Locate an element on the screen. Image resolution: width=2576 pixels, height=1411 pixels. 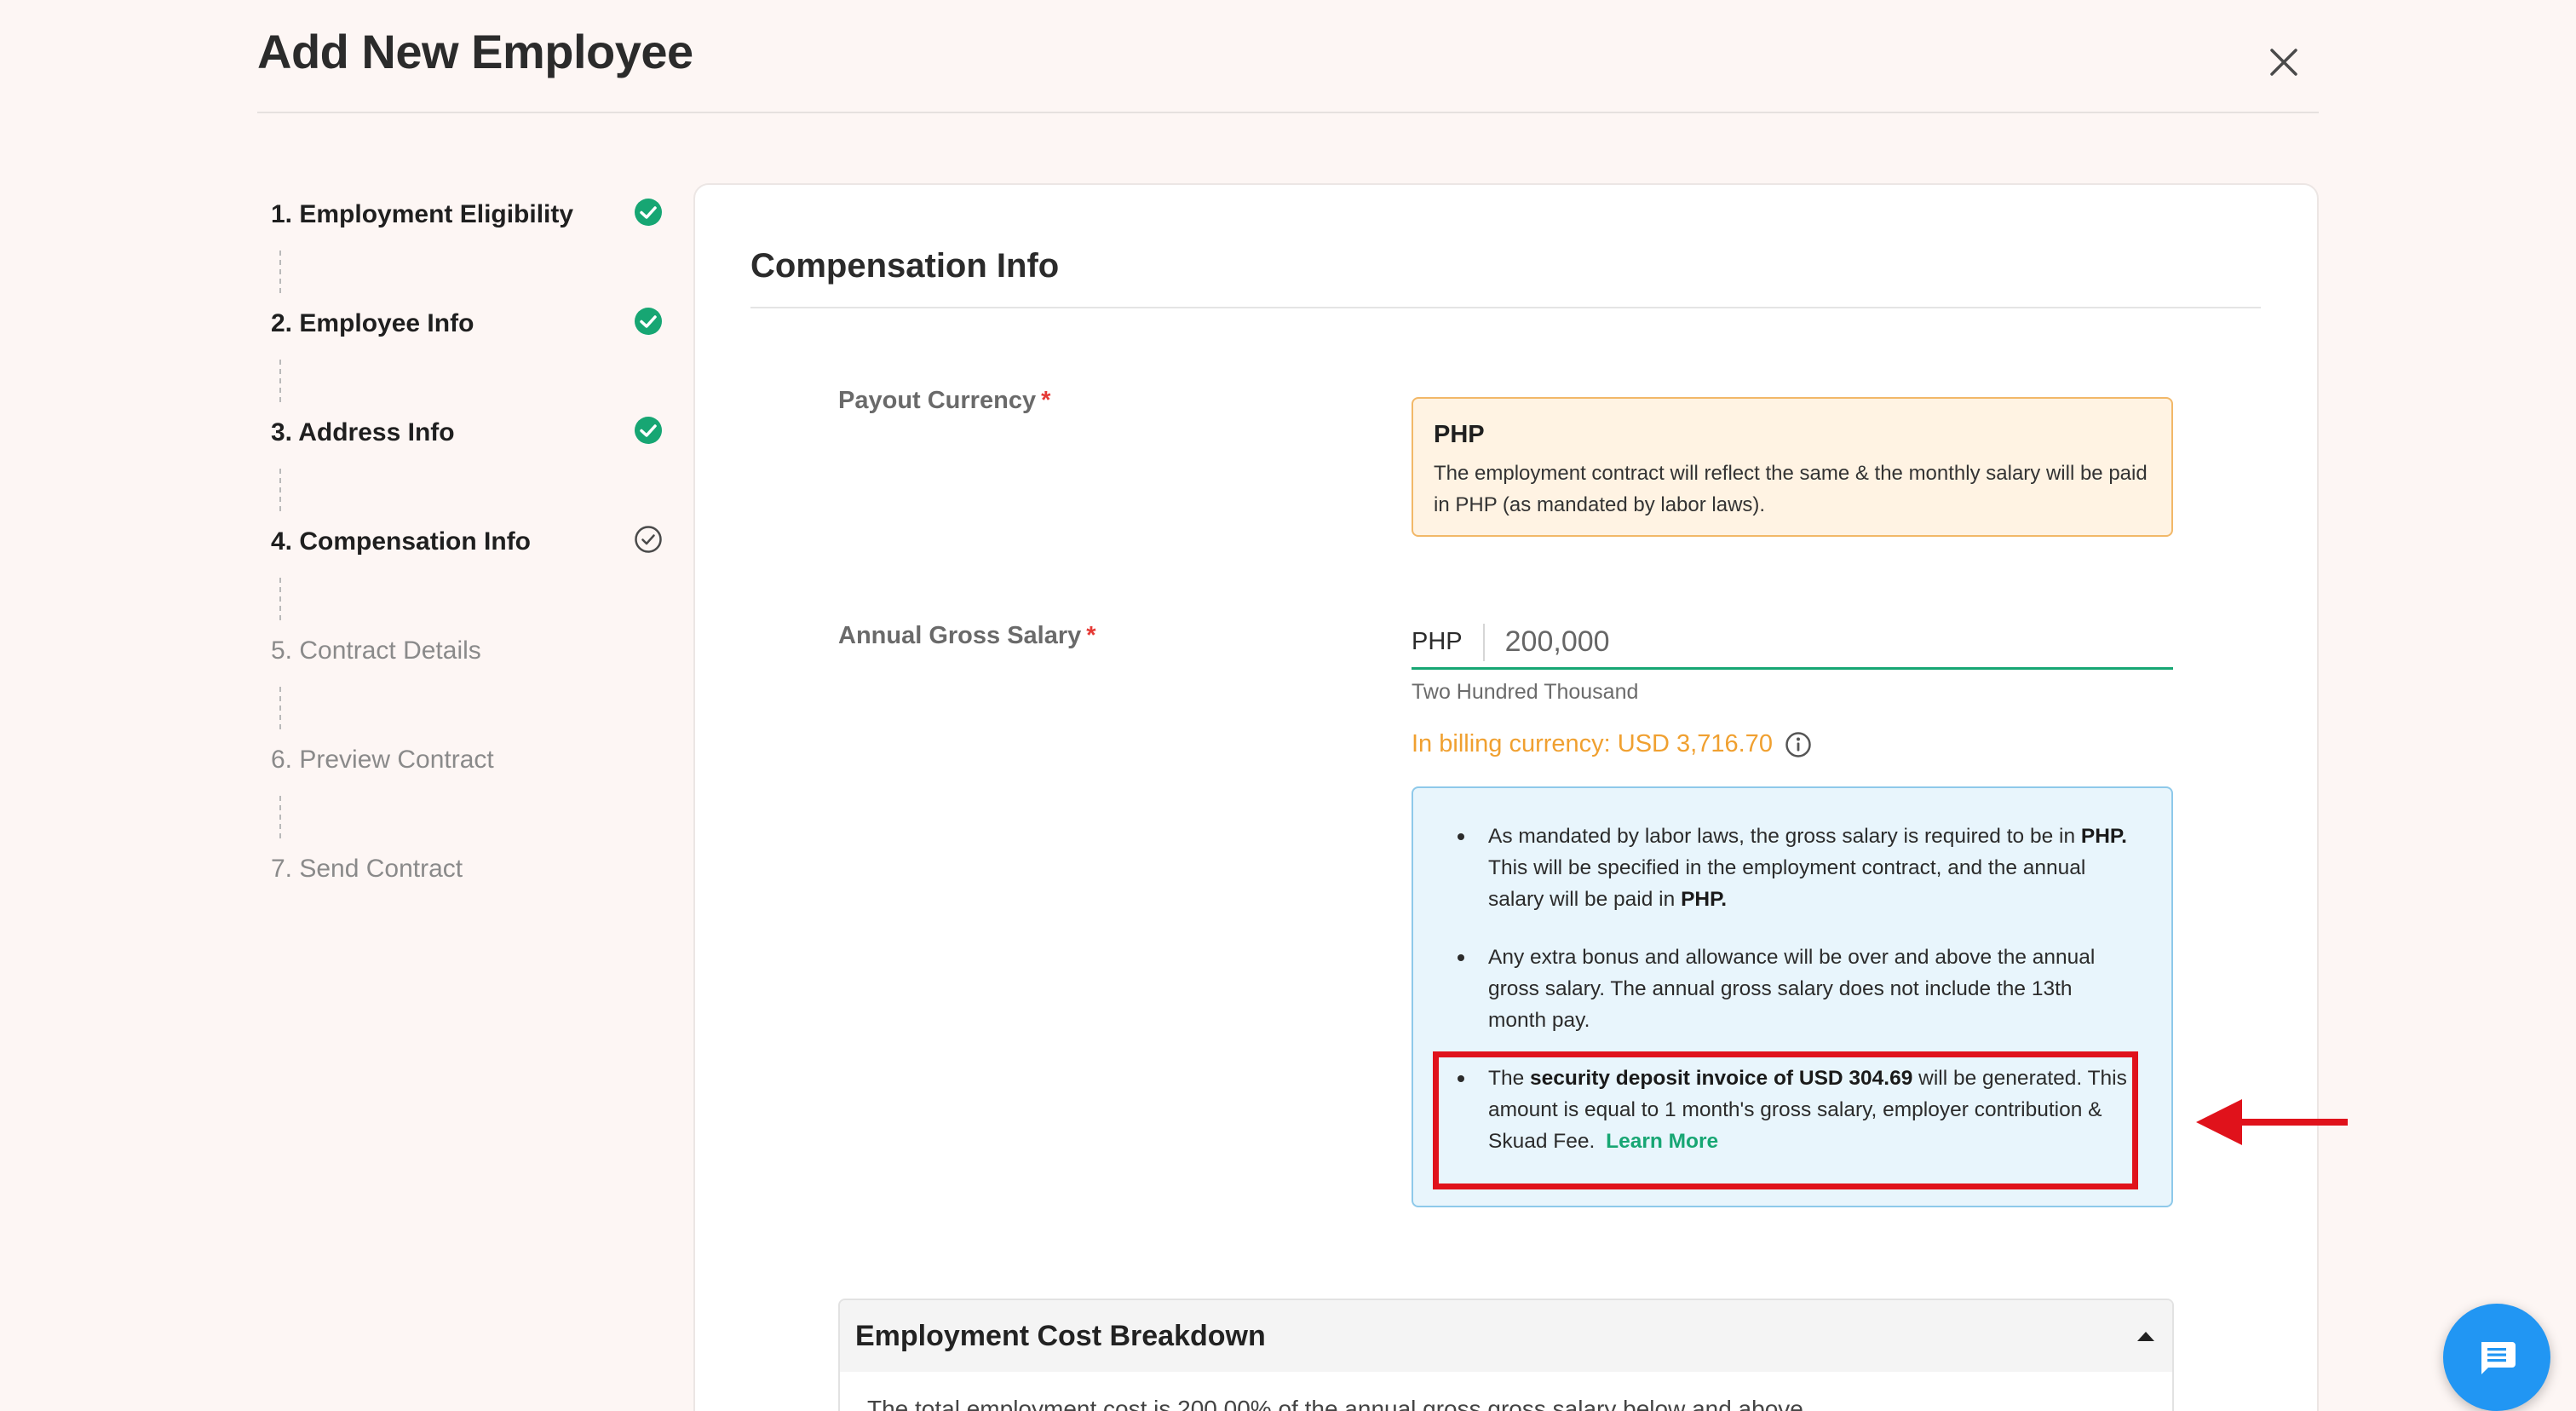
chat-bubble-icon is located at coordinates (2498, 1358).